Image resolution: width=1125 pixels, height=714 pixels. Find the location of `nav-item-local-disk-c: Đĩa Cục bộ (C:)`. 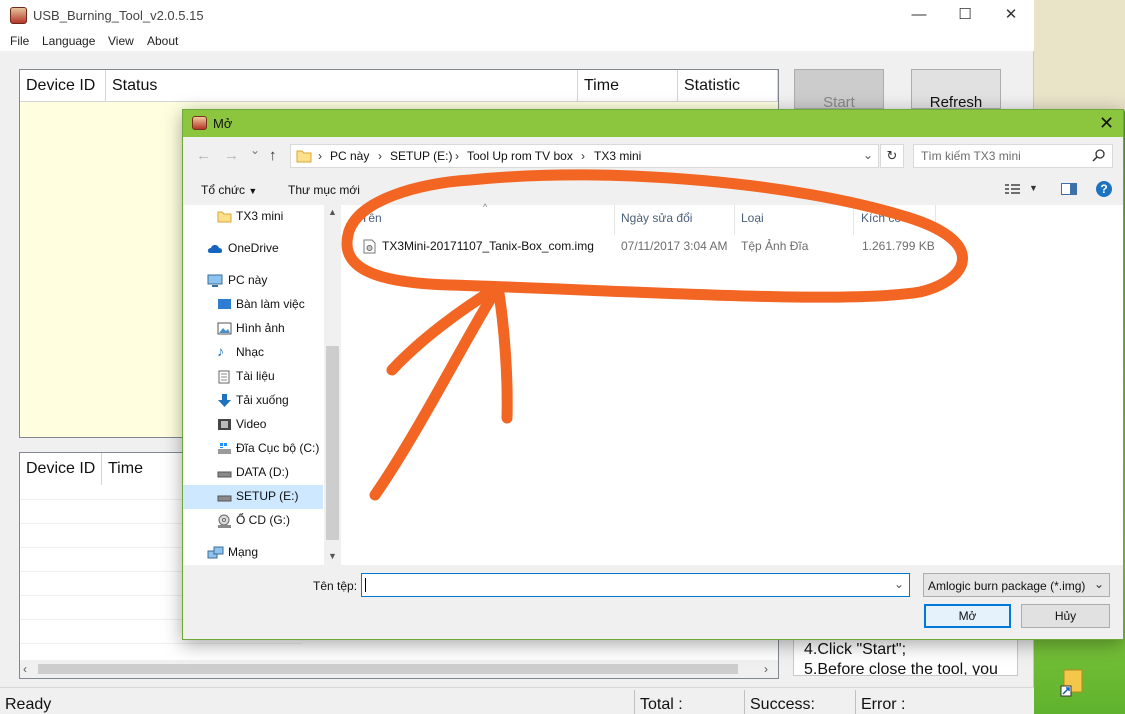

nav-item-local-disk-c: Đĩa Cục bộ (C:) is located at coordinates (253, 449).